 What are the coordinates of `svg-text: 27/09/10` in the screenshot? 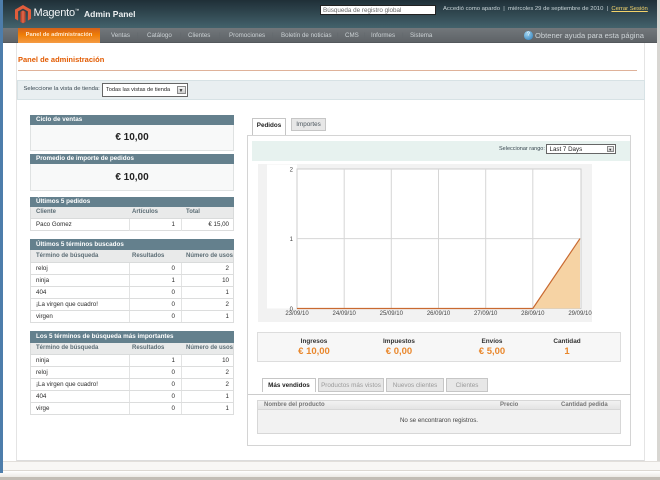 It's located at (486, 314).